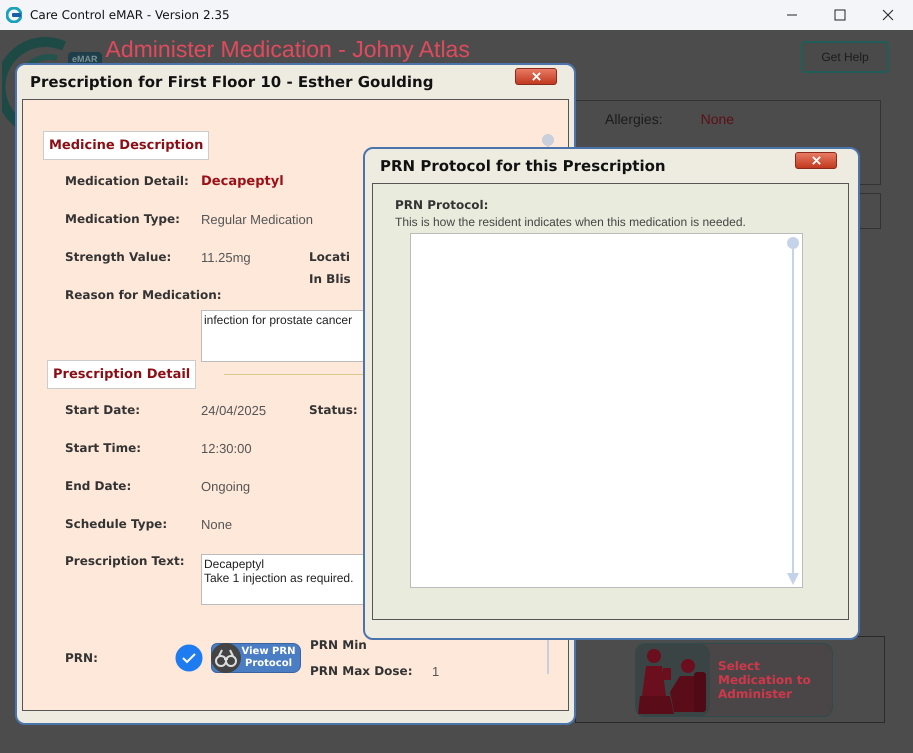 This screenshot has width=913, height=753. Describe the element at coordinates (103, 448) in the screenshot. I see `field-label: Start Time:` at that location.